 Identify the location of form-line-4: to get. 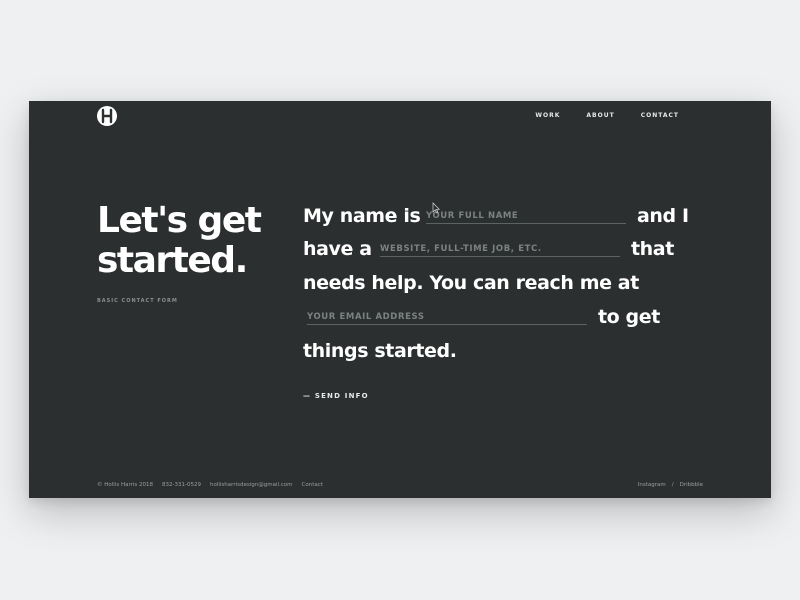
(503, 317).